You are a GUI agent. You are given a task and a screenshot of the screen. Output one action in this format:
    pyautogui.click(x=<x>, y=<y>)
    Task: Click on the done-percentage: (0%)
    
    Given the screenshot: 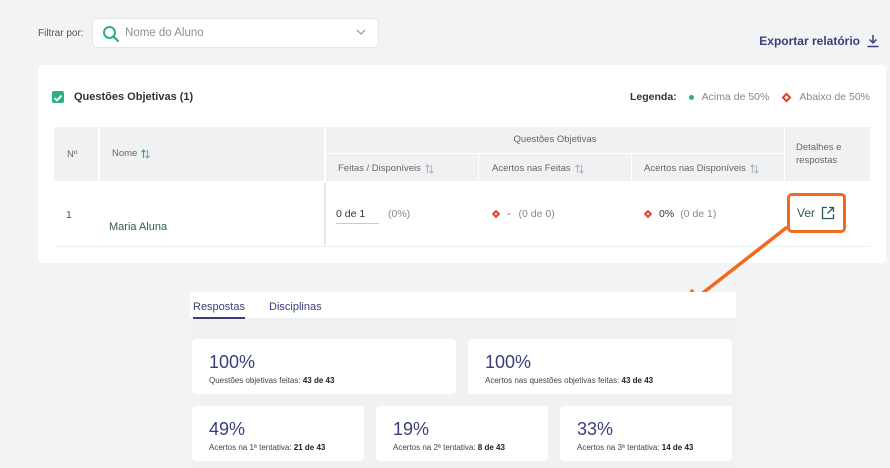 What is the action you would take?
    pyautogui.click(x=399, y=214)
    